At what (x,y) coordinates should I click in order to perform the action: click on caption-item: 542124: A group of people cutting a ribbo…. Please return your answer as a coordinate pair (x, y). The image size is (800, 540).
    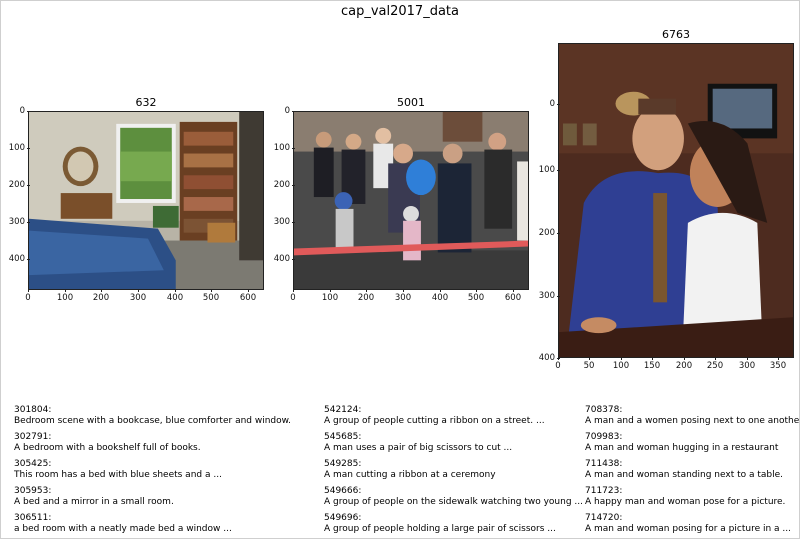
    Looking at the image, I should click on (453, 416).